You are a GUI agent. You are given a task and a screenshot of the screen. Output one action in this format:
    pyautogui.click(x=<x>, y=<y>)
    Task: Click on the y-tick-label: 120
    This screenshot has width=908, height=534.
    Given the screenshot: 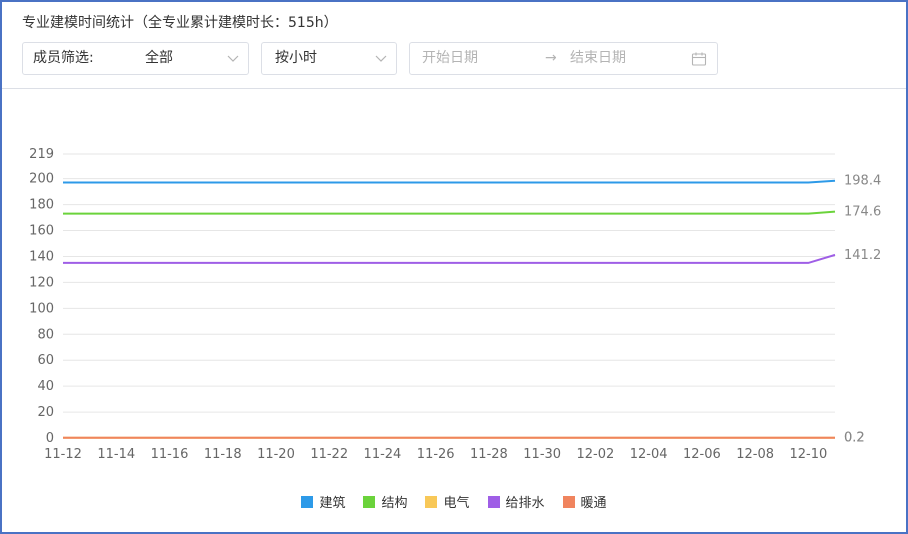 What is the action you would take?
    pyautogui.click(x=41, y=282)
    